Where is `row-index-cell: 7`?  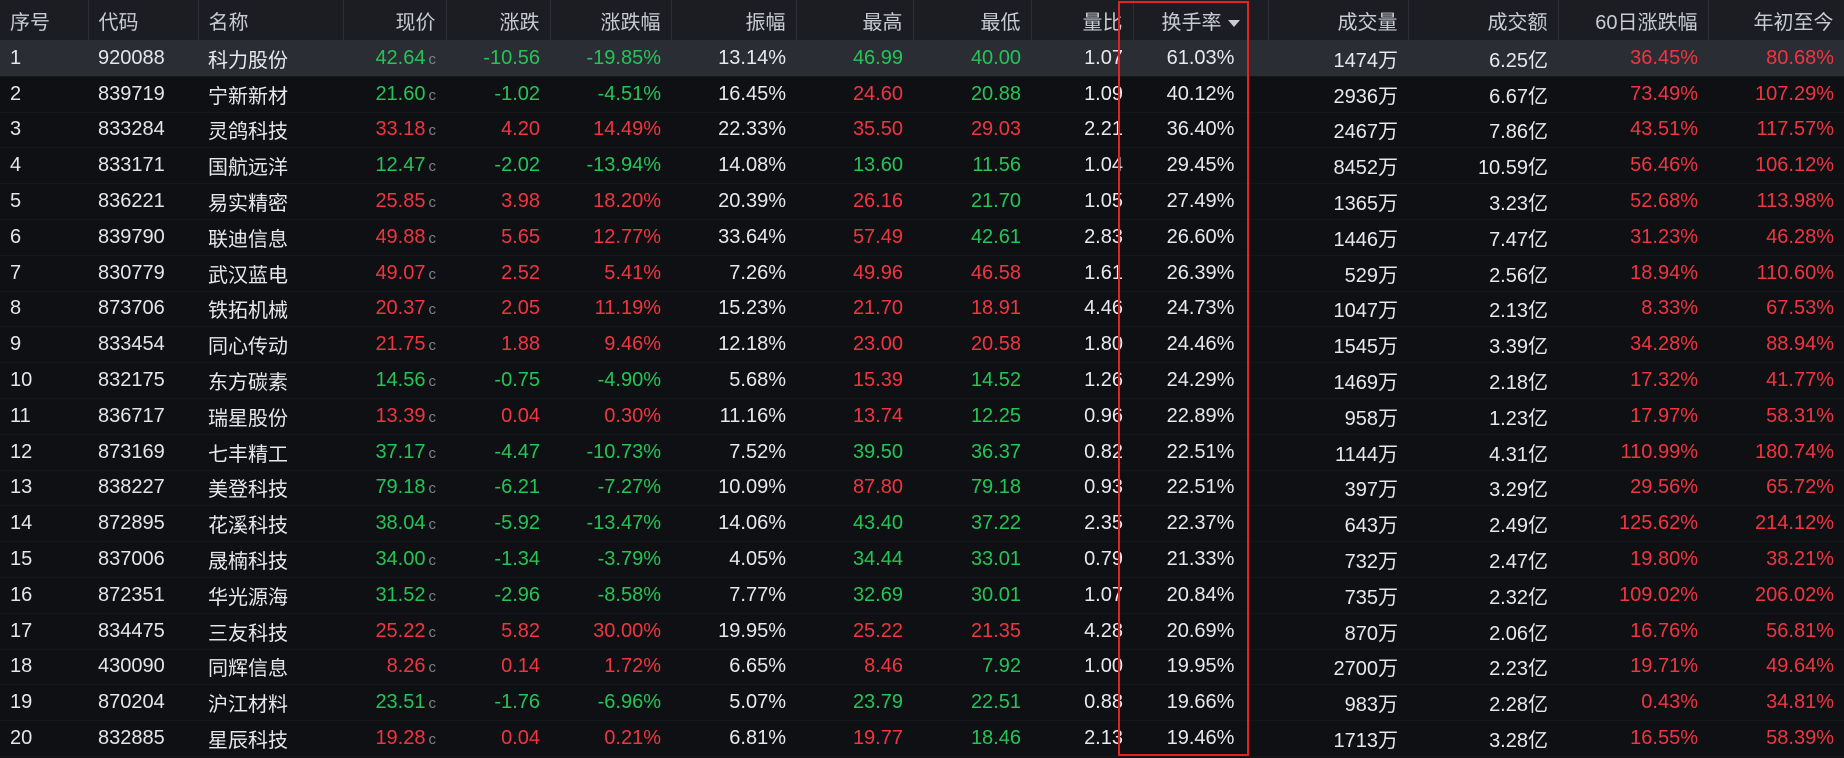 row-index-cell: 7 is located at coordinates (44, 273).